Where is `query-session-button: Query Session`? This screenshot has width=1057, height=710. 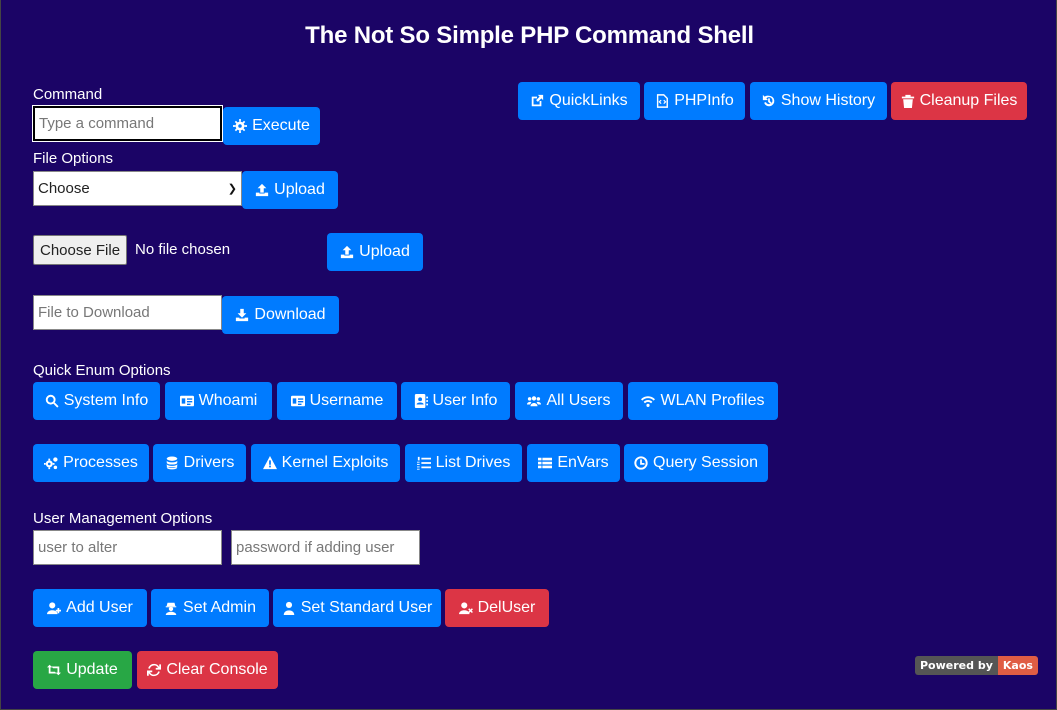
query-session-button: Query Session is located at coordinates (696, 463).